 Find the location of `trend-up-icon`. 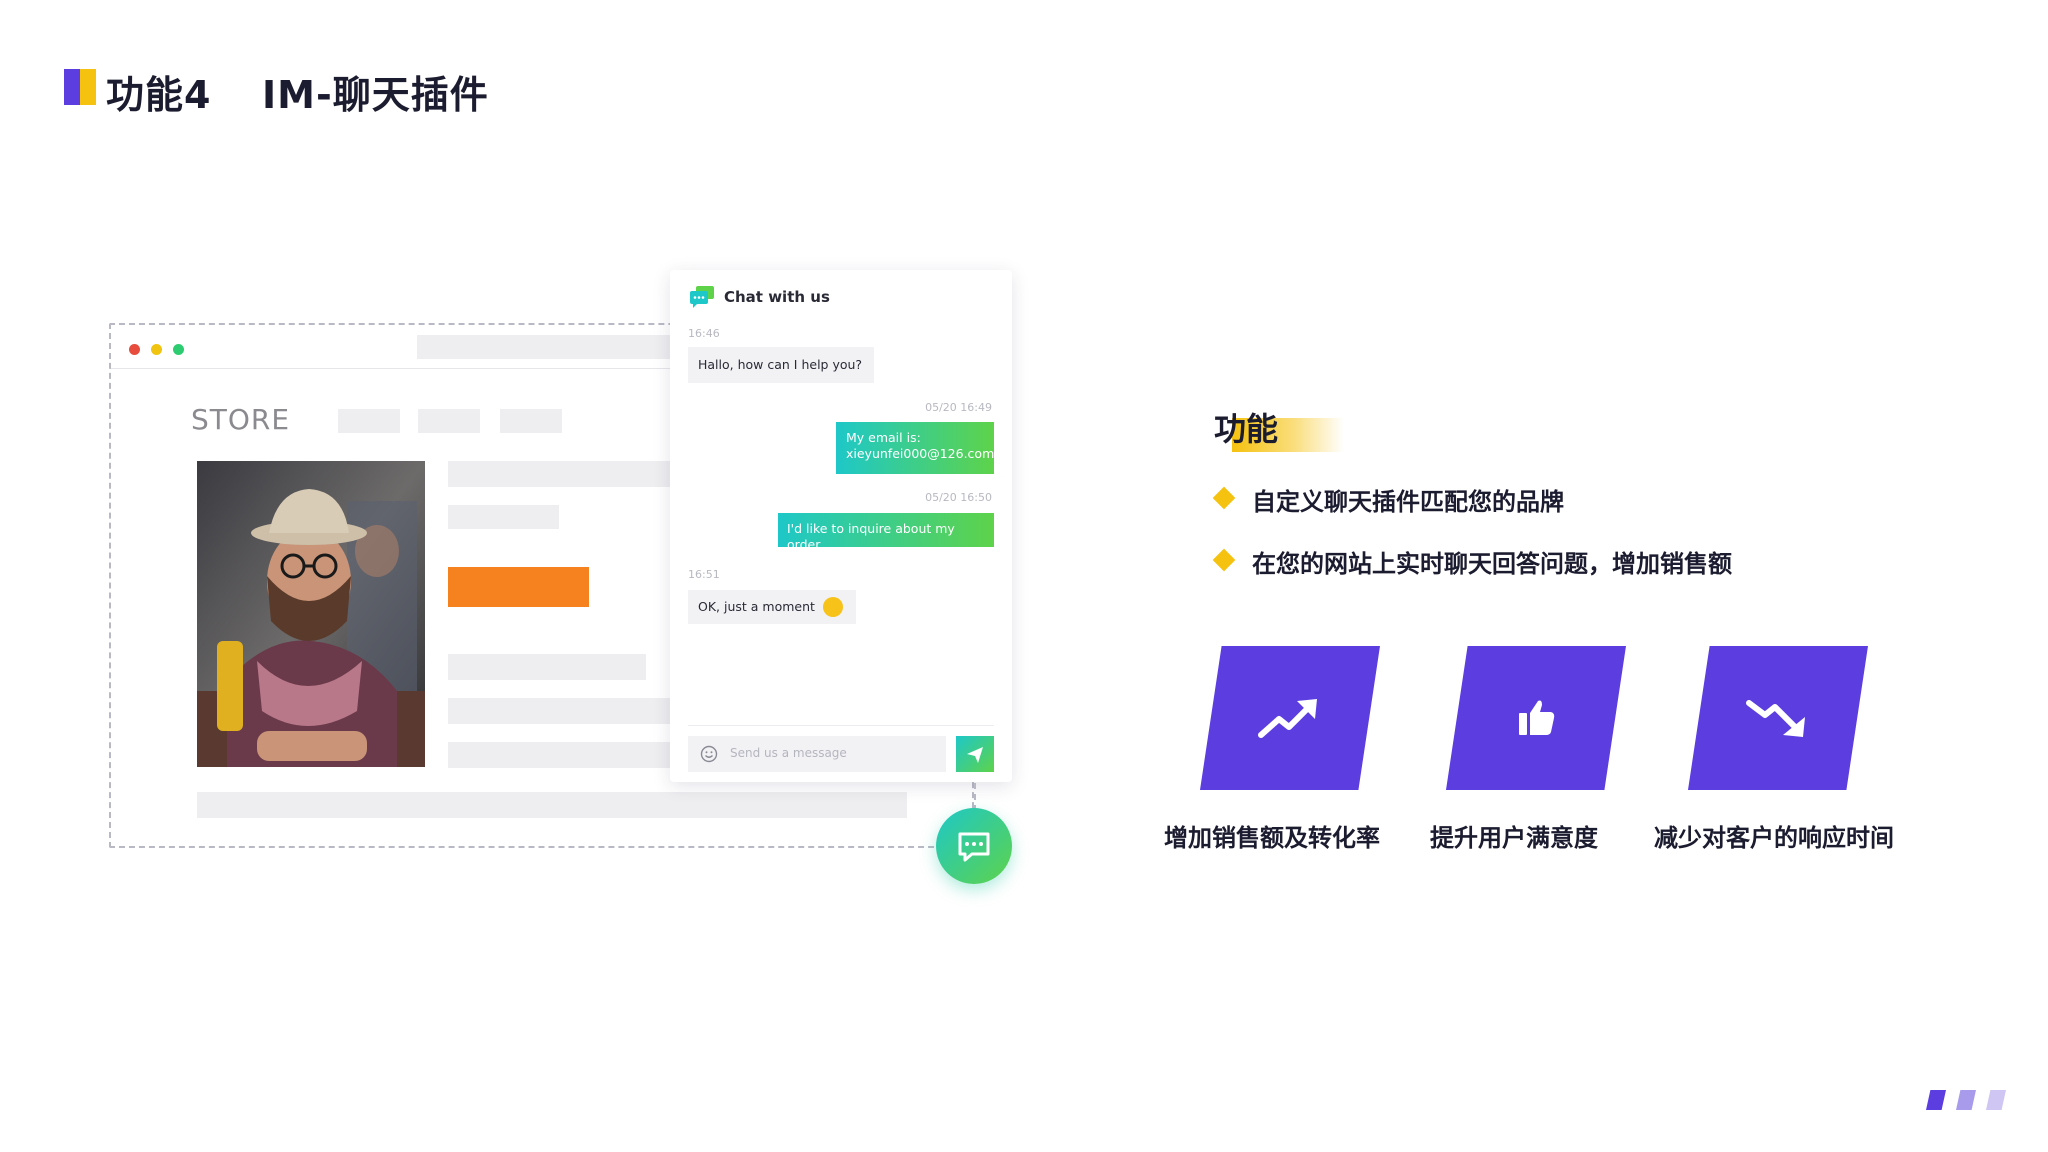

trend-up-icon is located at coordinates (1287, 718).